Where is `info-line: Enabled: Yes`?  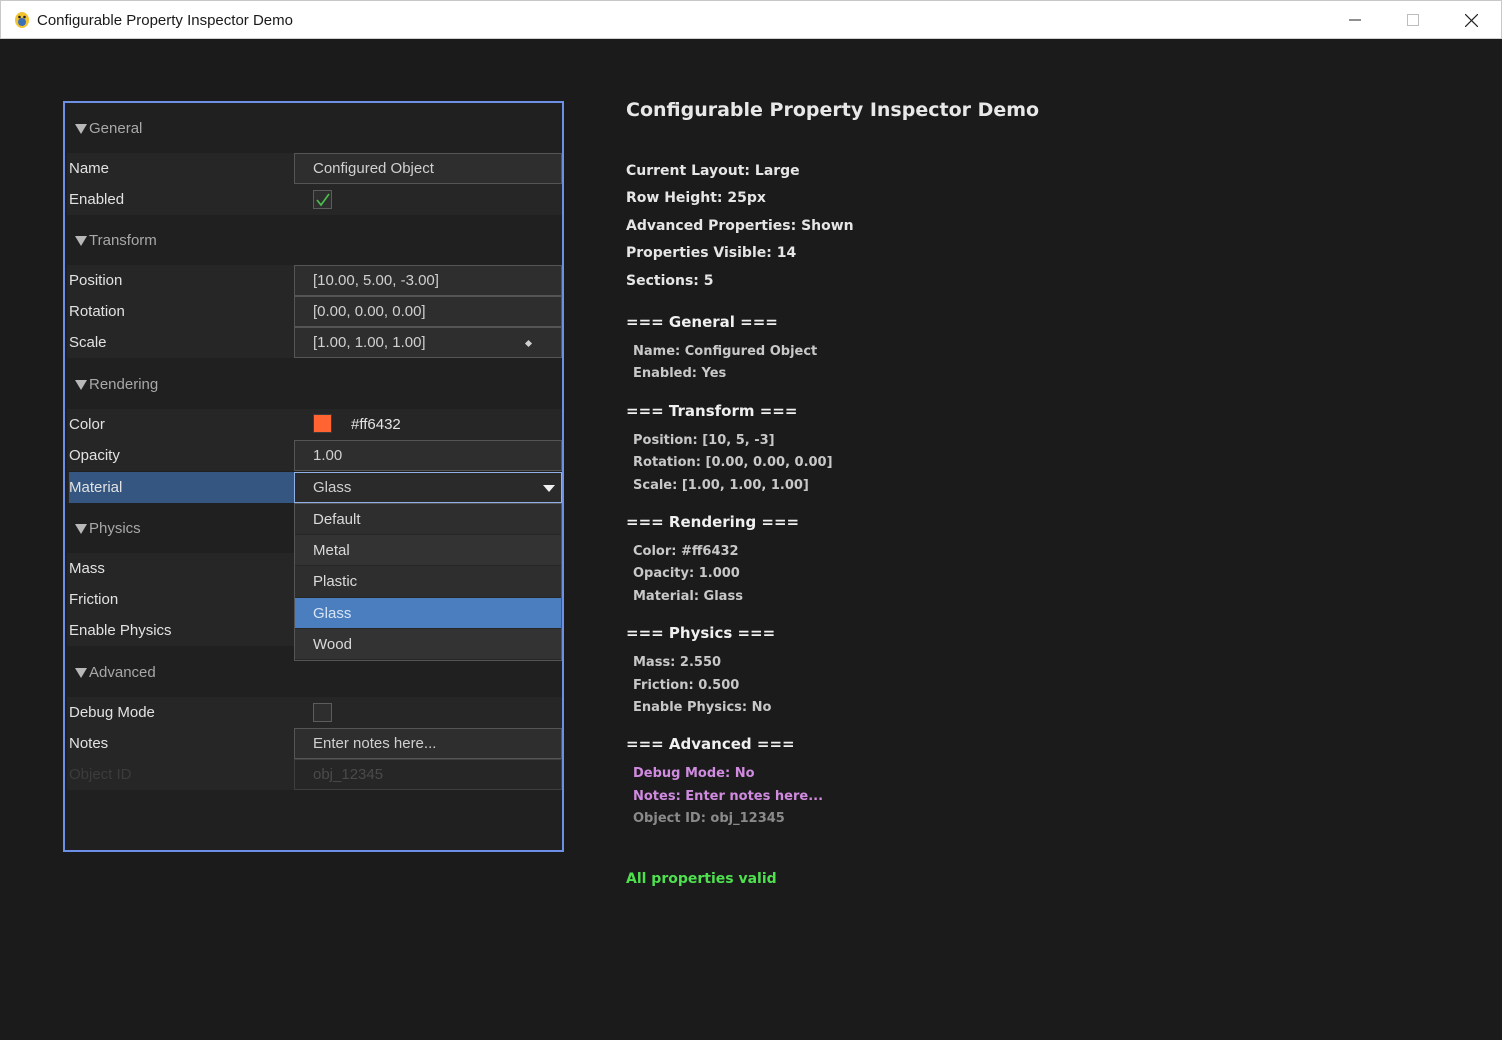 info-line: Enabled: Yes is located at coordinates (680, 373).